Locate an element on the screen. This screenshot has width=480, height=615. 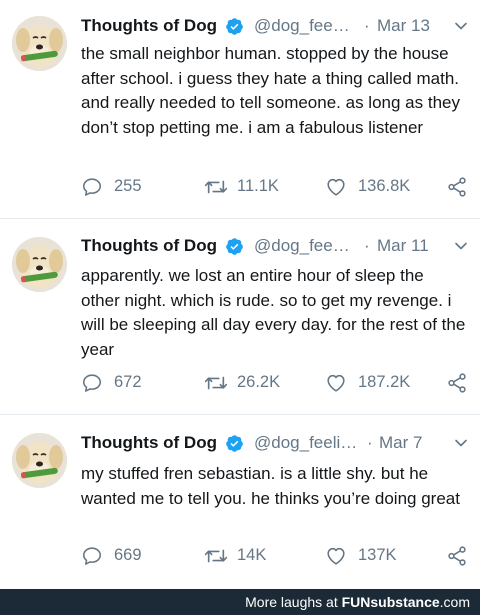
retweet-count: 11.1K is located at coordinates (258, 186).